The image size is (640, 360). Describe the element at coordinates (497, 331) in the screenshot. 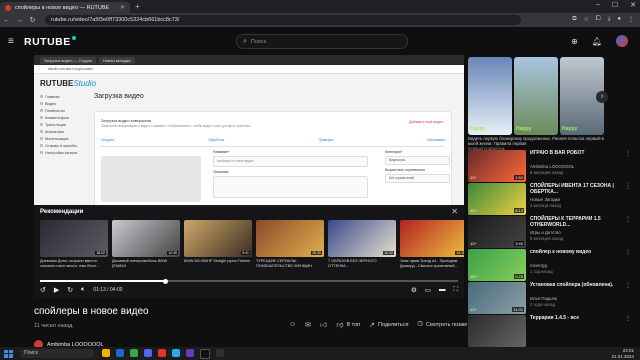

I see `sidebar-video-thumbnail` at that location.